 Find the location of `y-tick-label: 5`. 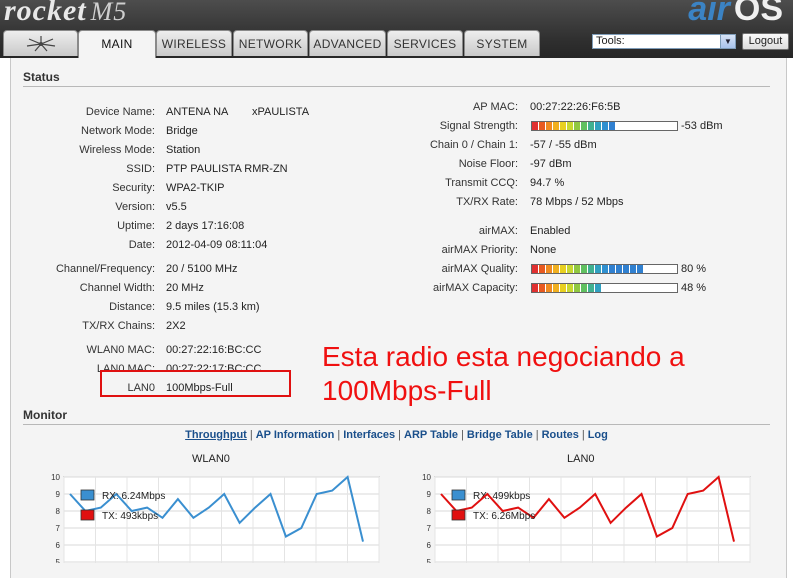

y-tick-label: 5 is located at coordinates (429, 560).